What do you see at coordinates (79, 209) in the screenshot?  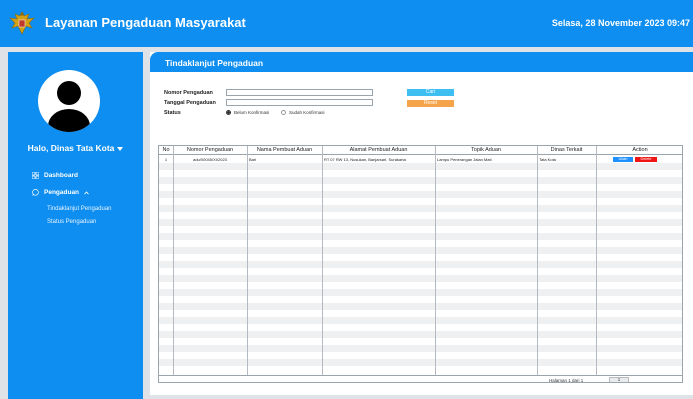 I see `sidebar-subitem-tindaklanjut: Tindaklanjut Pengaduan` at bounding box center [79, 209].